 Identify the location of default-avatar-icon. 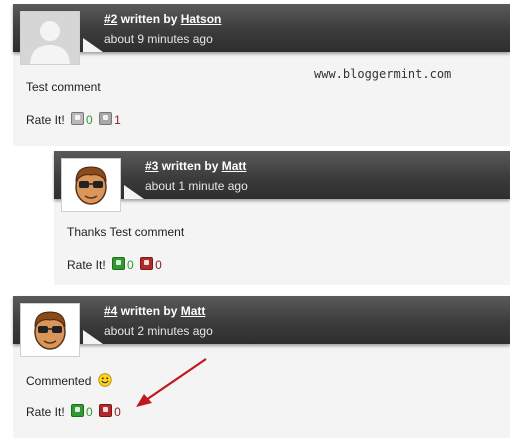
(50, 38).